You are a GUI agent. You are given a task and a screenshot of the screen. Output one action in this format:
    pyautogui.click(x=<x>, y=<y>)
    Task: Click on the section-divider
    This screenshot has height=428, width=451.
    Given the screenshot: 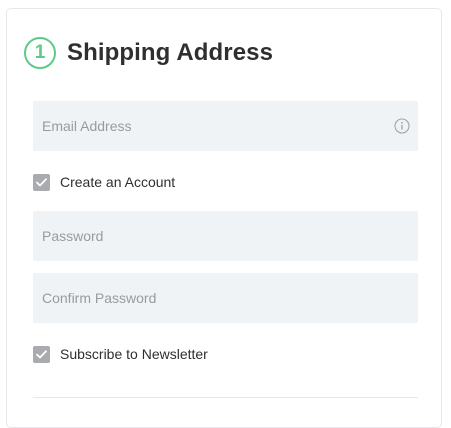 What is the action you would take?
    pyautogui.click(x=225, y=397)
    